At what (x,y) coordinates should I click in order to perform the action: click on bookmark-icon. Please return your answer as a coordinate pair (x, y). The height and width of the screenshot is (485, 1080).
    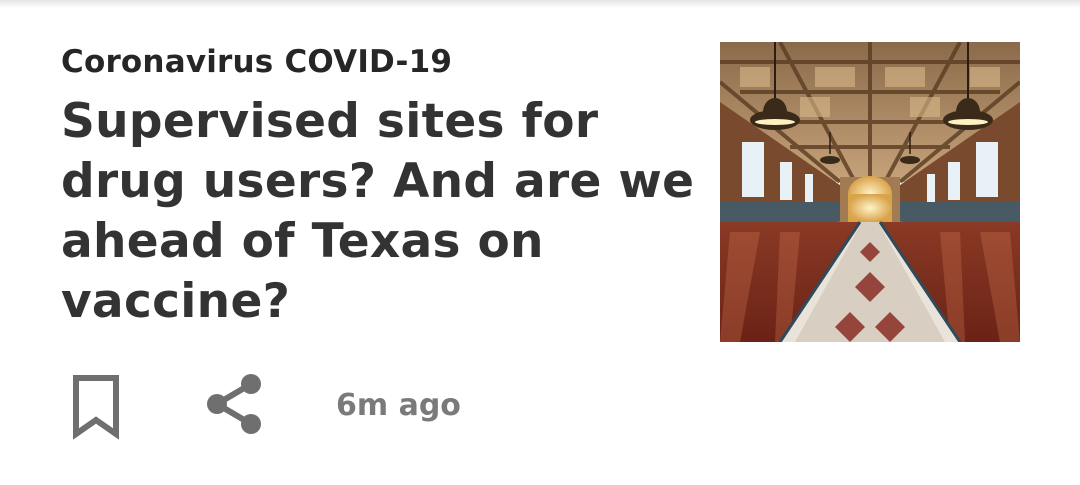
    Looking at the image, I should click on (96, 407).